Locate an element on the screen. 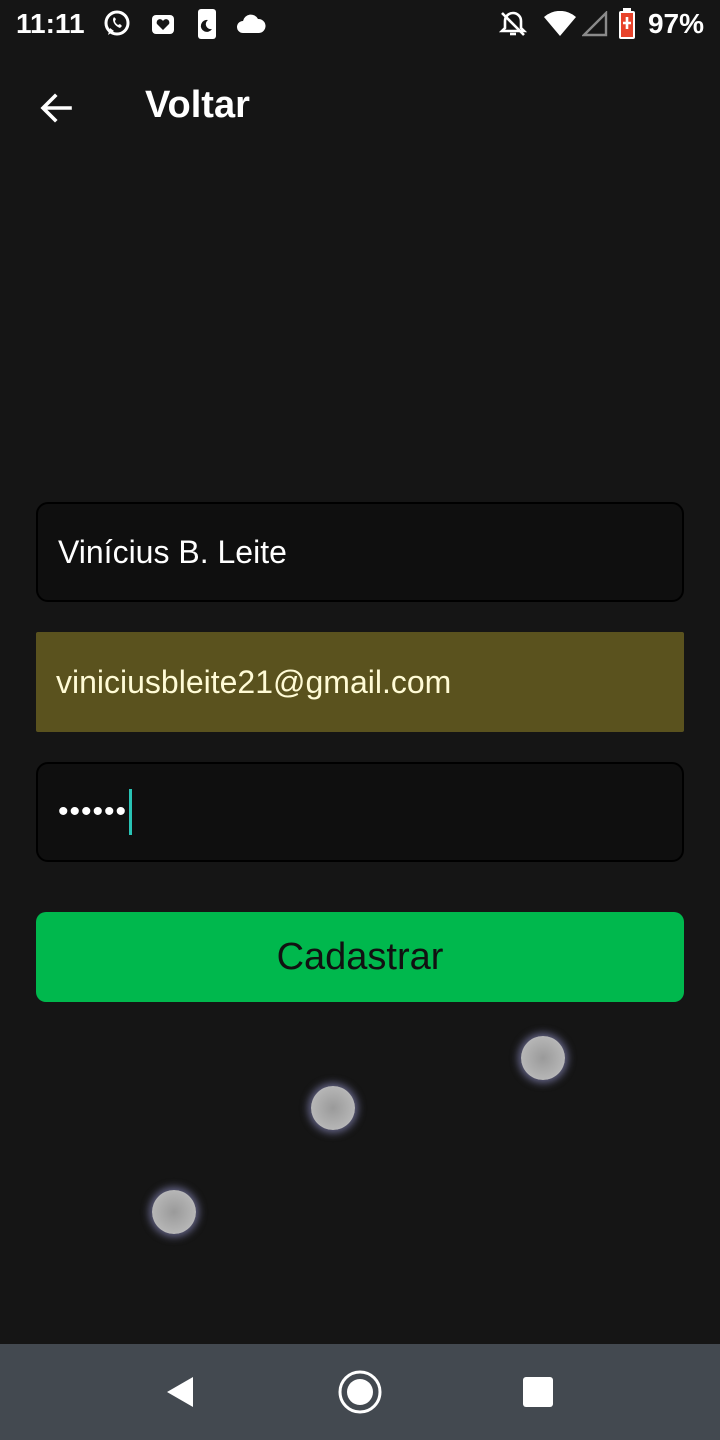 This screenshot has height=1440, width=720. password-field: •••••• is located at coordinates (360, 812).